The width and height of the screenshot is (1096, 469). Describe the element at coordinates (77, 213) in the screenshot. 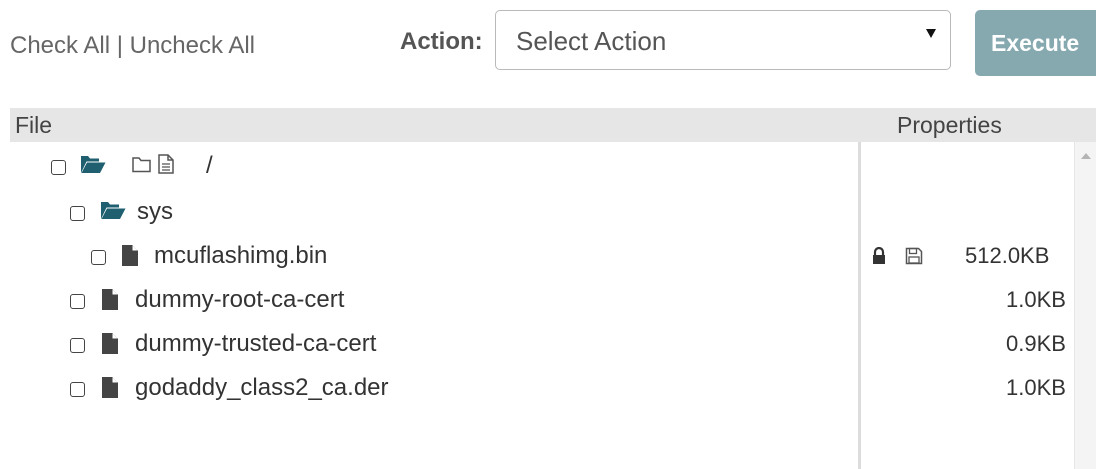

I see `sys-checkbox` at that location.